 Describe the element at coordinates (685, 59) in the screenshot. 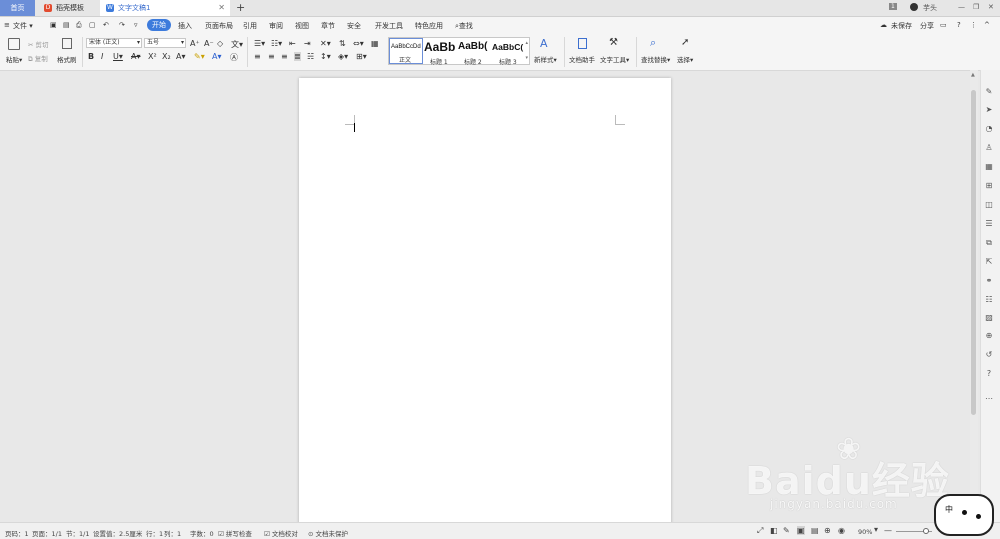

I see `select-button: 选择▾` at that location.